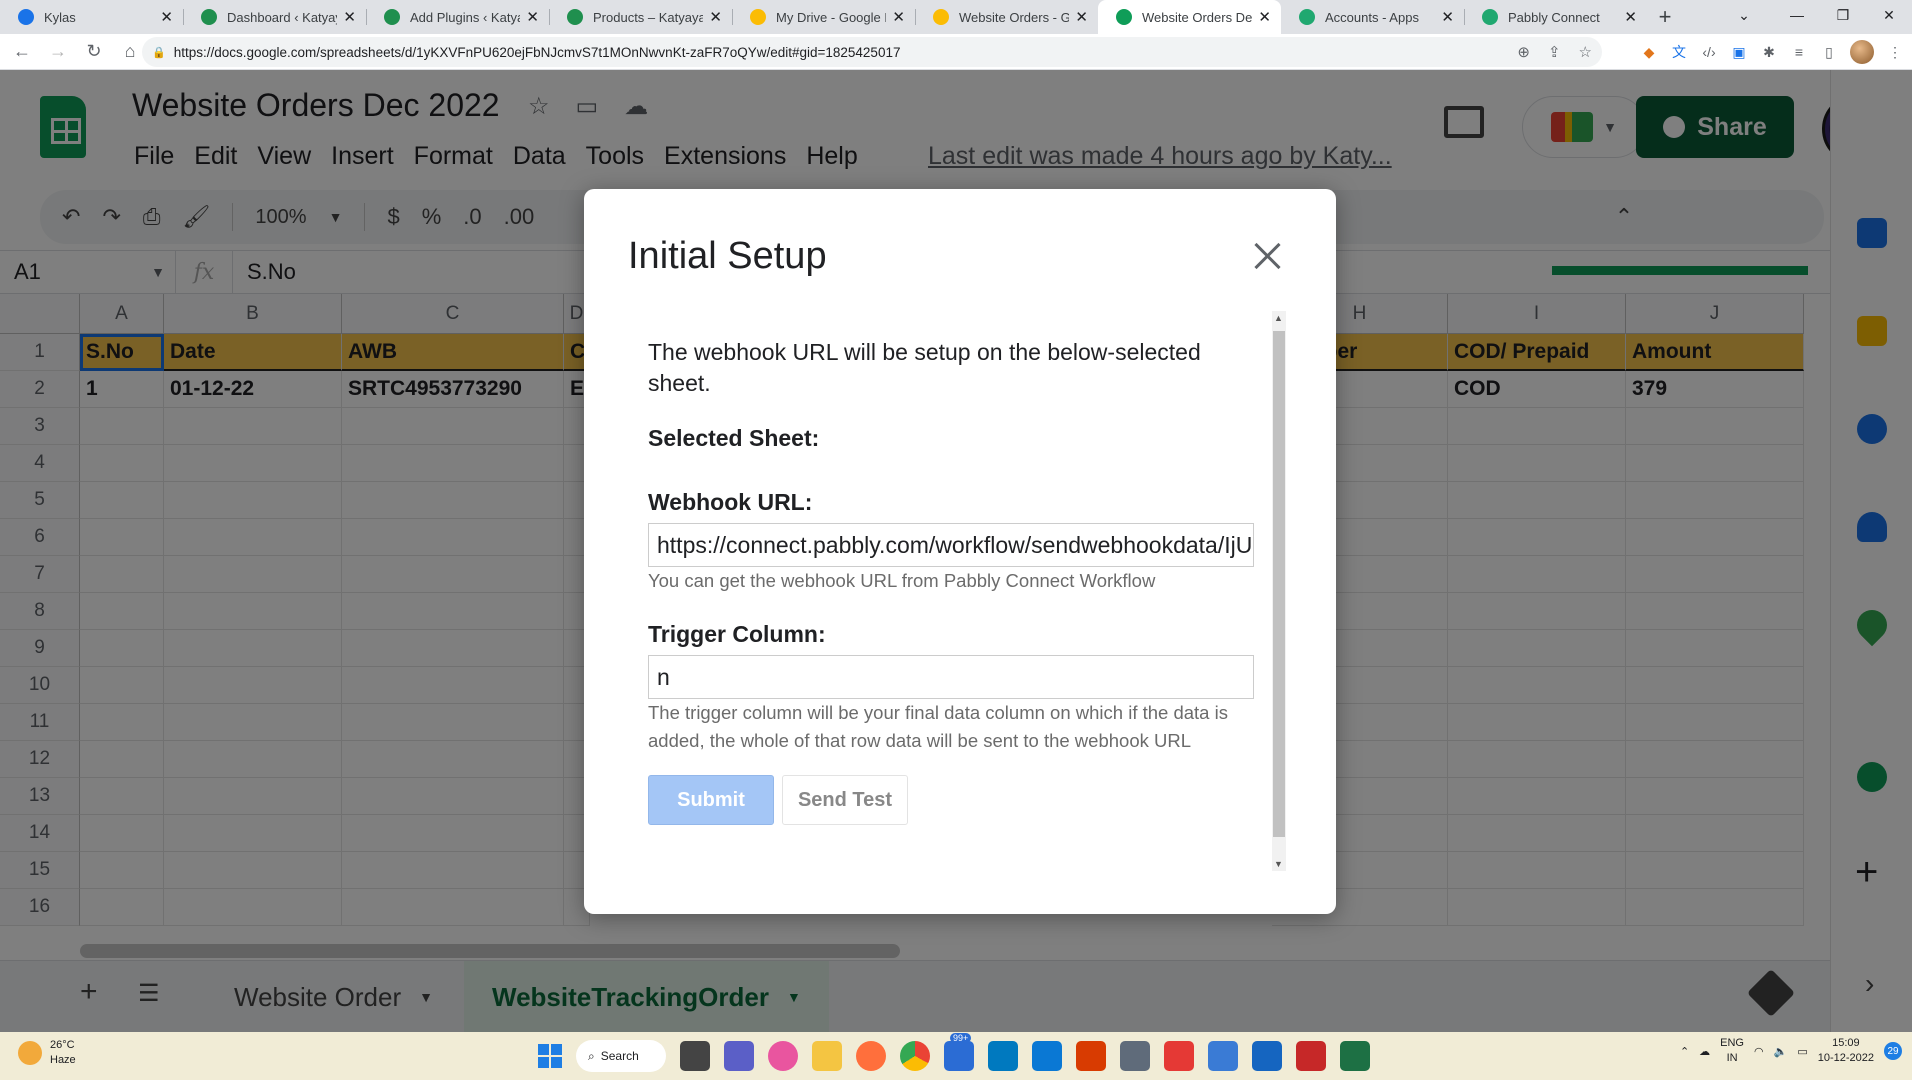  Describe the element at coordinates (621, 1056) in the screenshot. I see `taskbar-search: ⌕ Search` at that location.